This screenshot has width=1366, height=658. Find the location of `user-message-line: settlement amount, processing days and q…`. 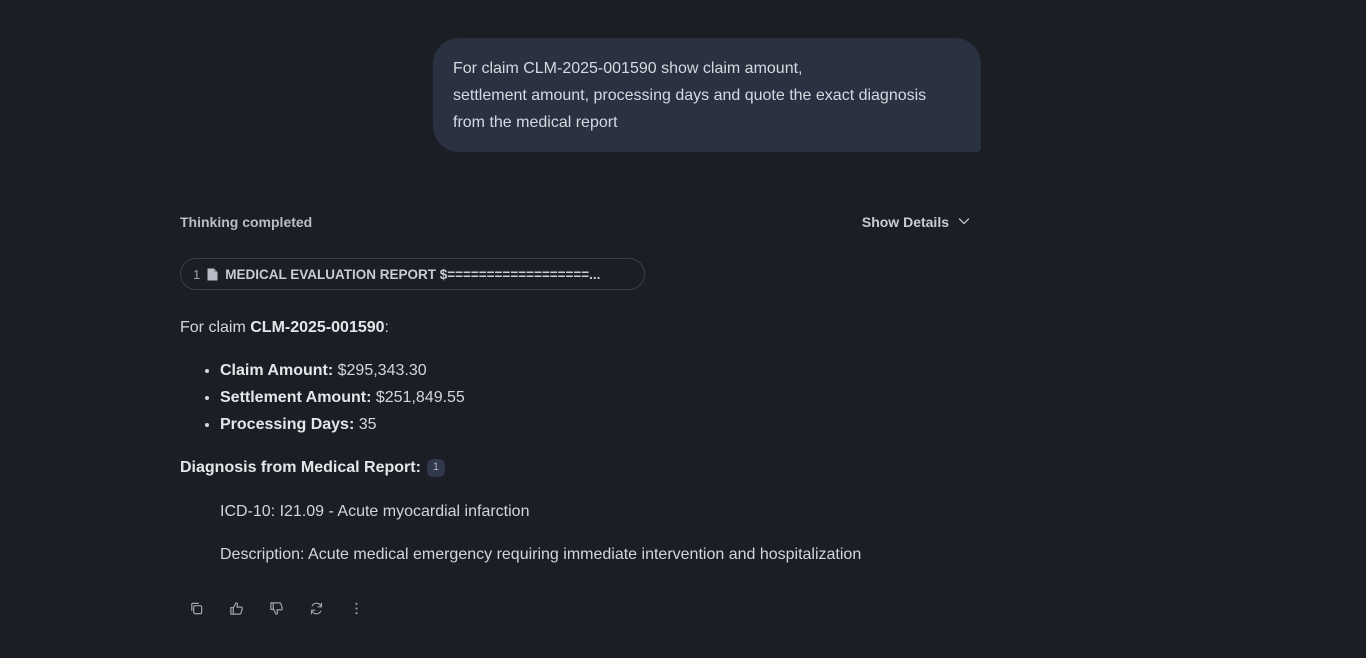

user-message-line: settlement amount, processing days and q… is located at coordinates (690, 95).